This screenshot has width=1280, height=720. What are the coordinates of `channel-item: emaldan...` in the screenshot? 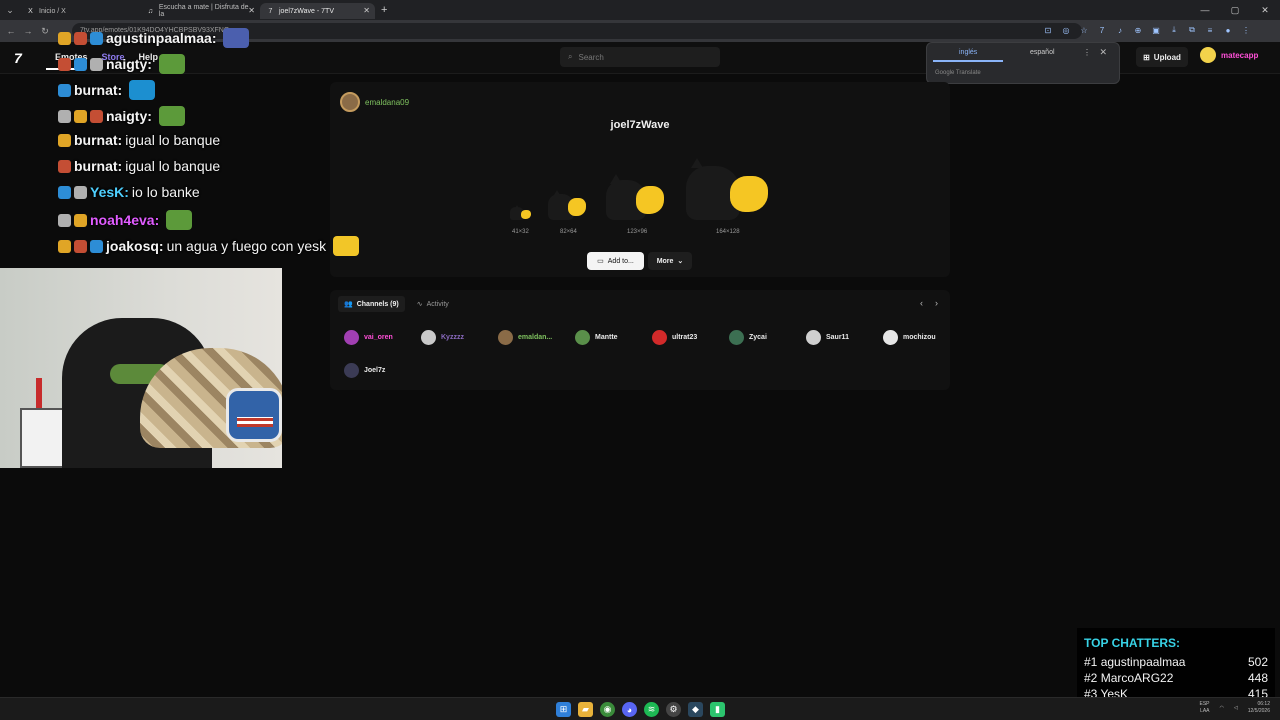 It's located at (525, 337).